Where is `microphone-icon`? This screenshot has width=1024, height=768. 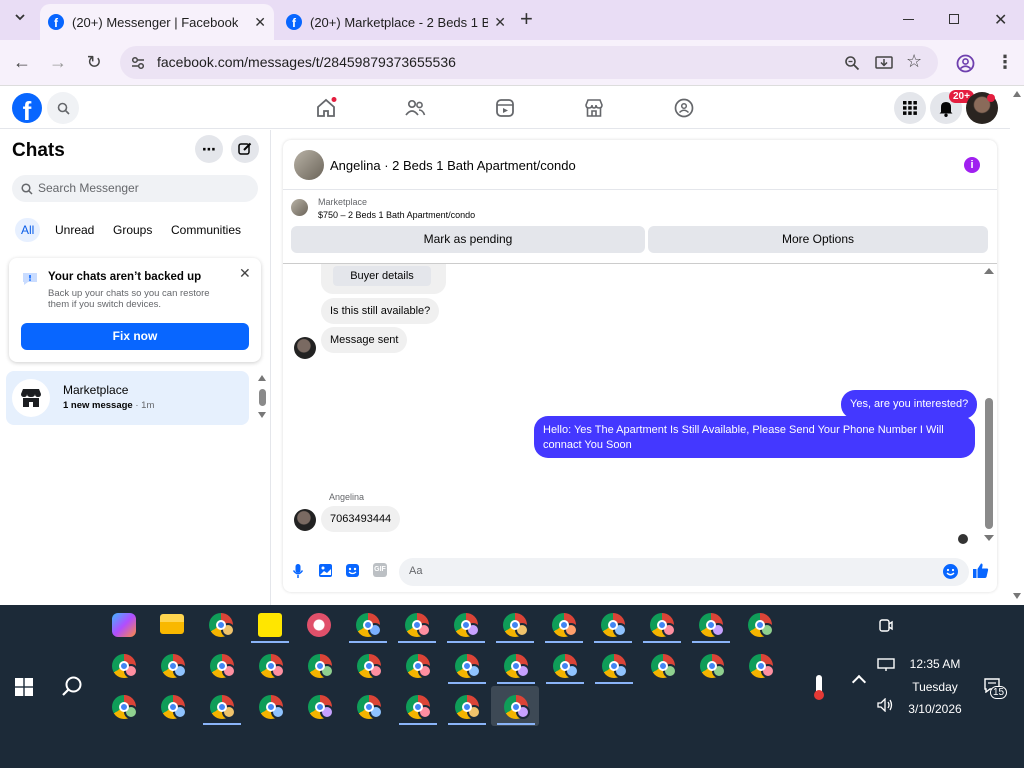
microphone-icon is located at coordinates (298, 571).